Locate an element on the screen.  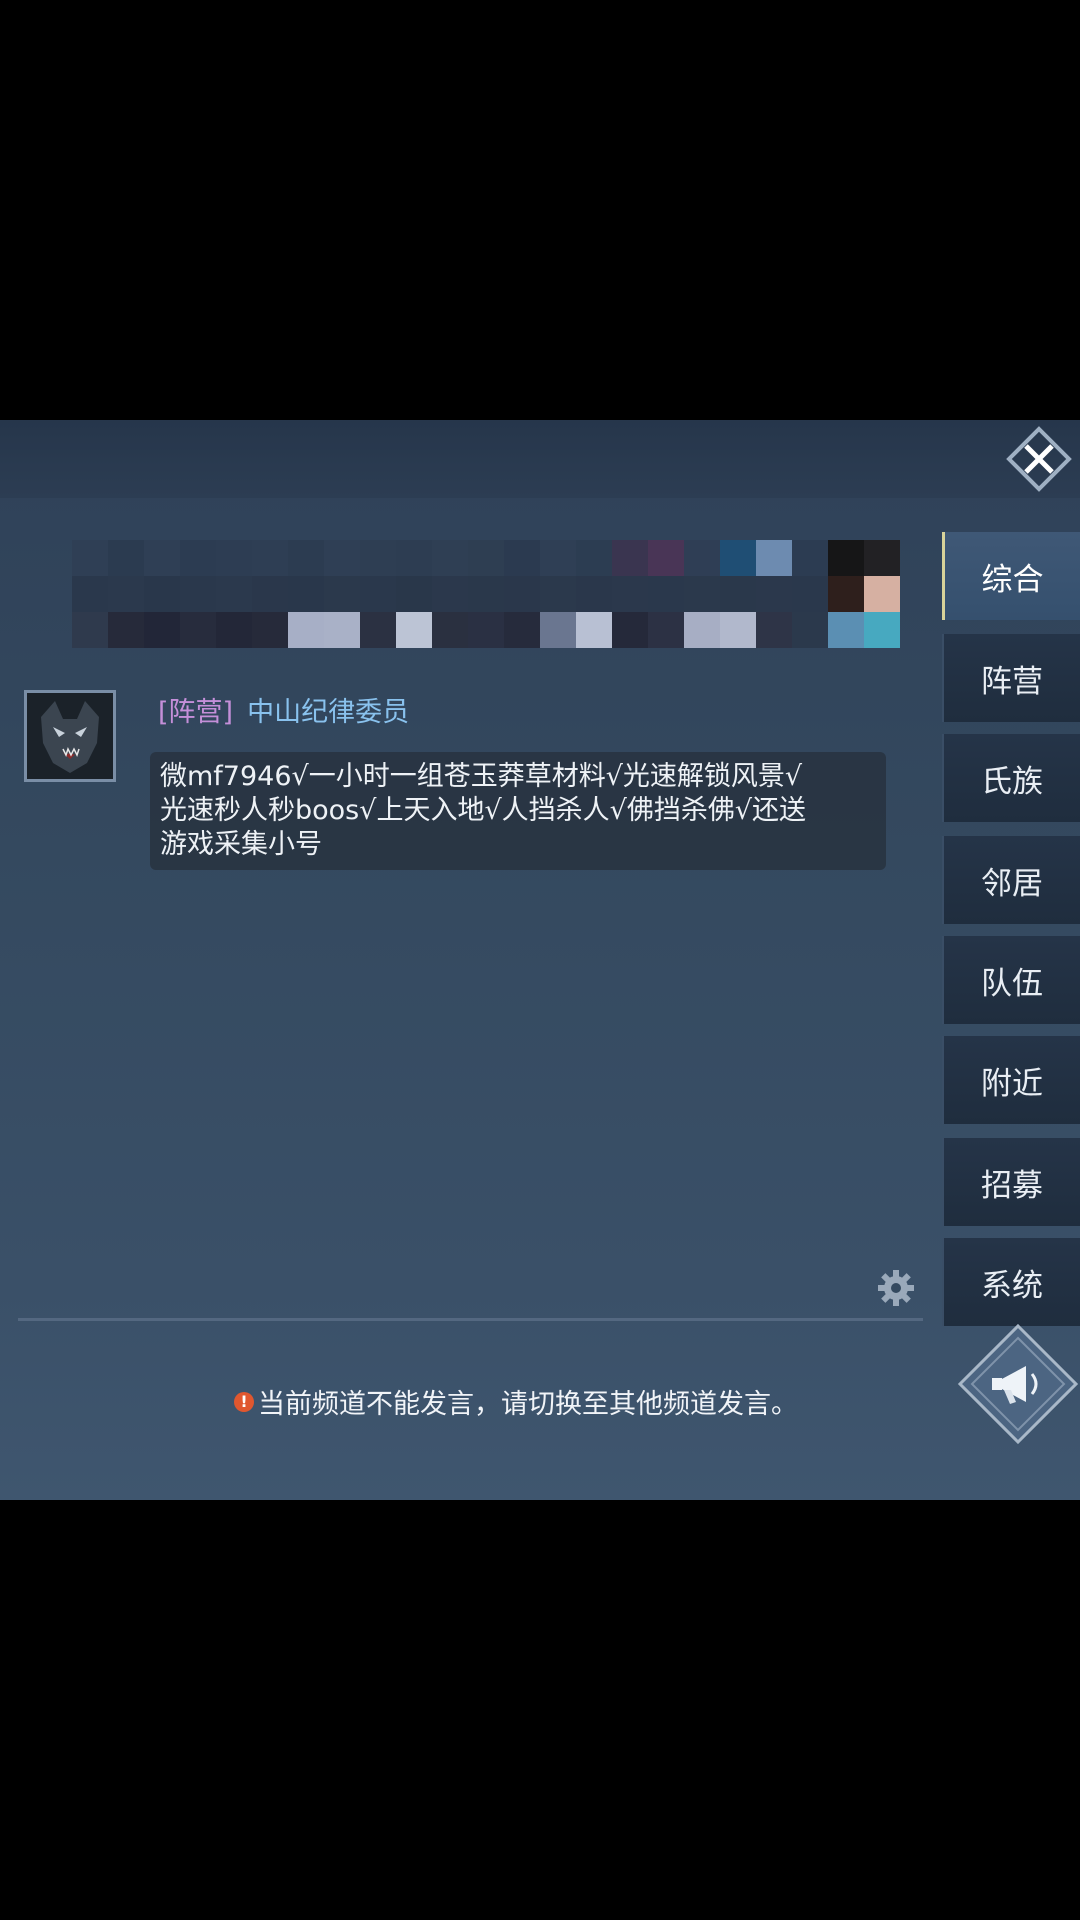
warning-icon: ! is located at coordinates (244, 1401).